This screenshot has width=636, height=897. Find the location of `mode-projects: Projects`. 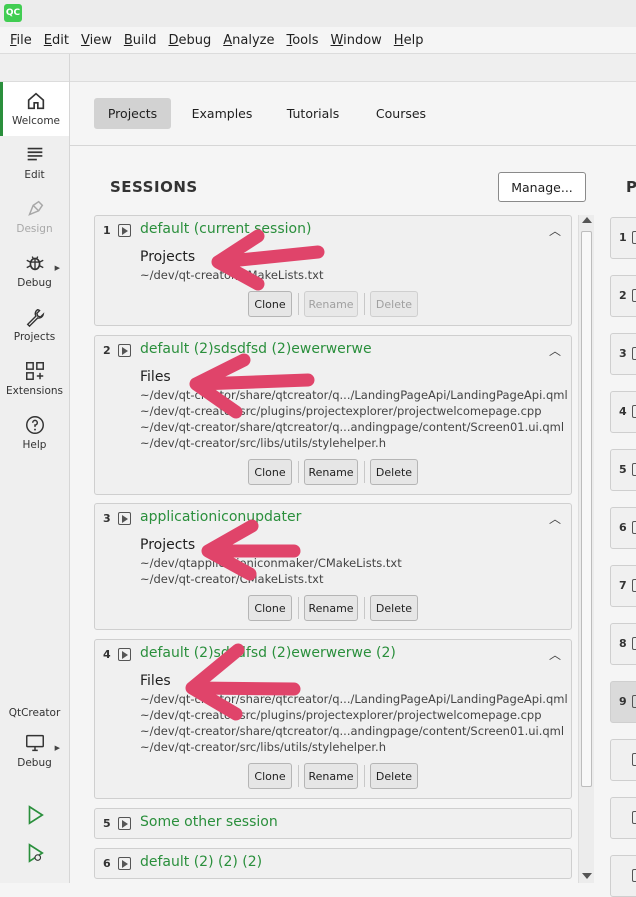

mode-projects: Projects is located at coordinates (34, 325).